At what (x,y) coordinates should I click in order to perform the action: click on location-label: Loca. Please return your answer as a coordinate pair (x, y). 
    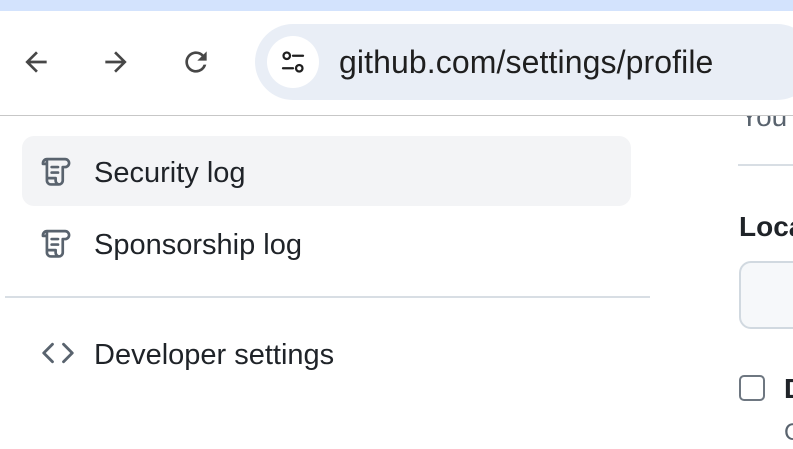
    Looking at the image, I should click on (766, 226).